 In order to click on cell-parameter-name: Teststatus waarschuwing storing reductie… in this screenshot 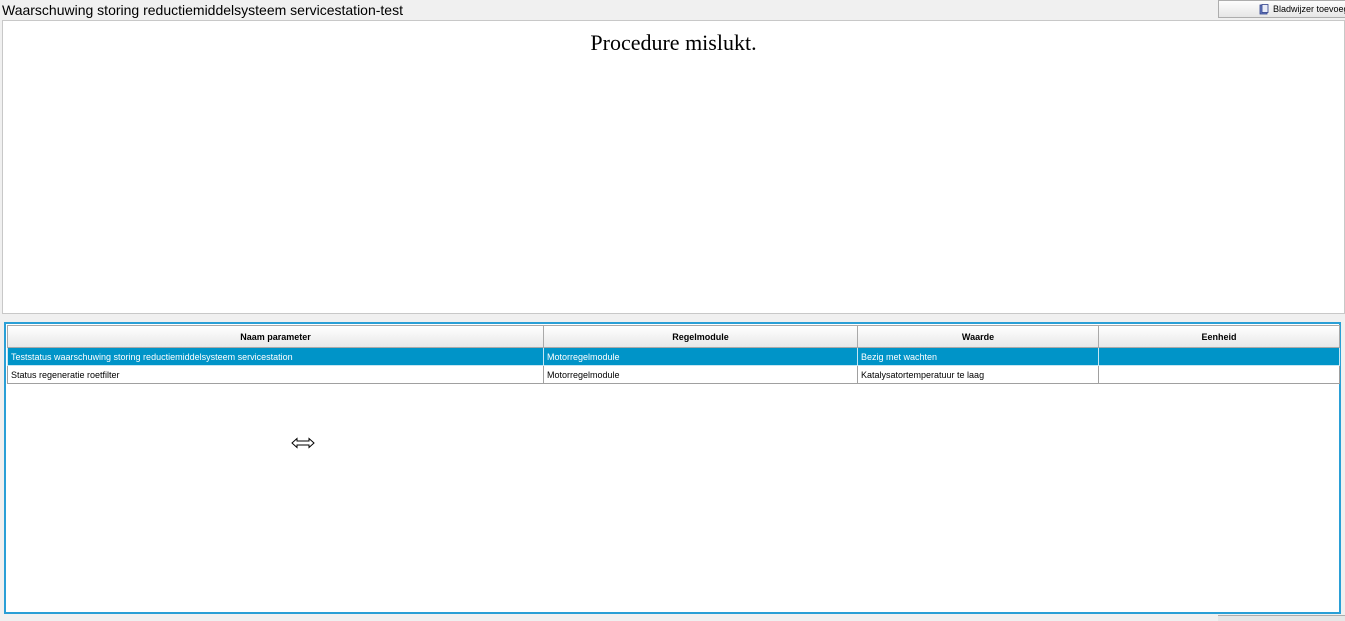, I will do `click(275, 357)`.